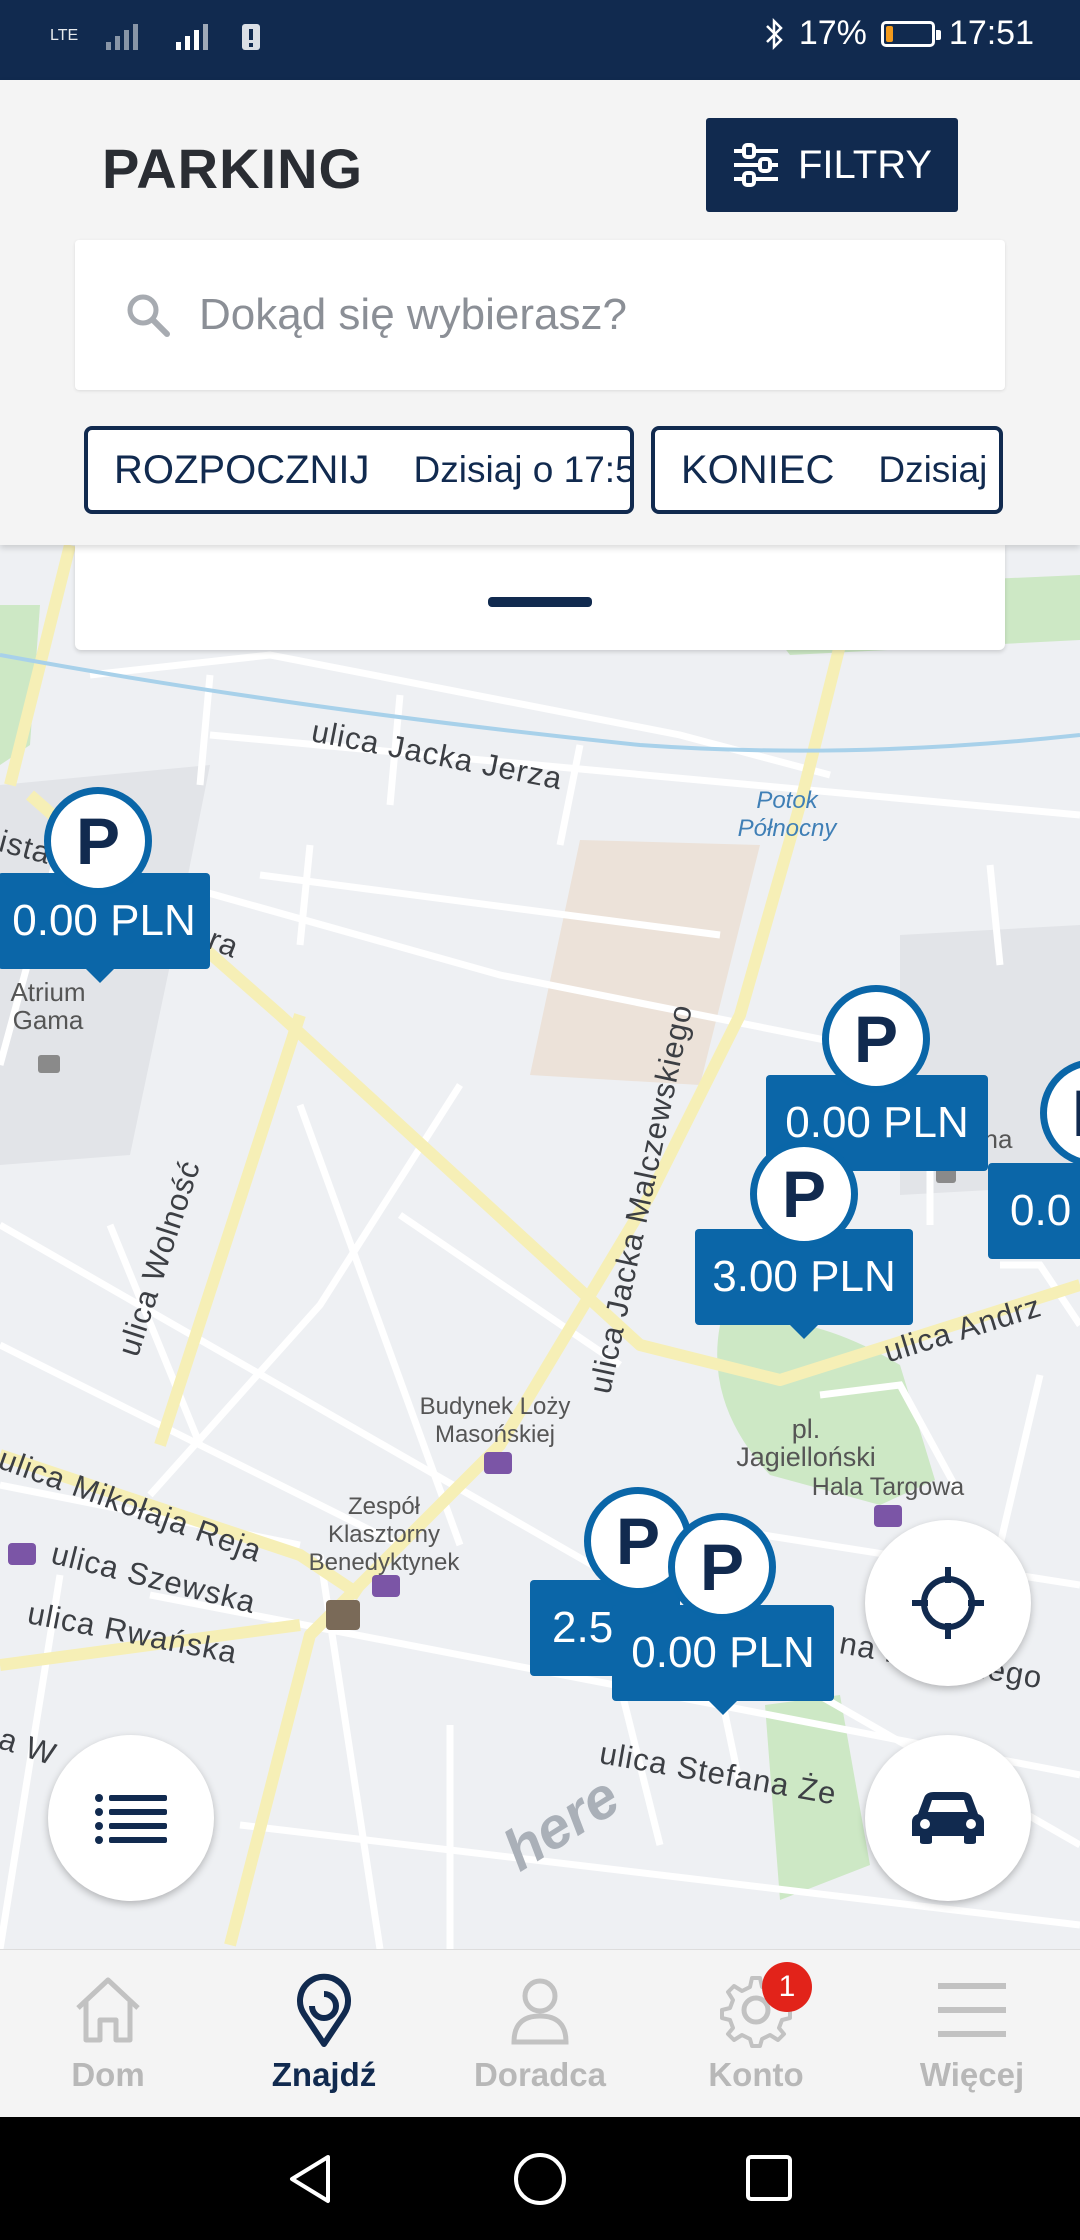  What do you see at coordinates (540, 2074) in the screenshot?
I see `nav-label: Doradca` at bounding box center [540, 2074].